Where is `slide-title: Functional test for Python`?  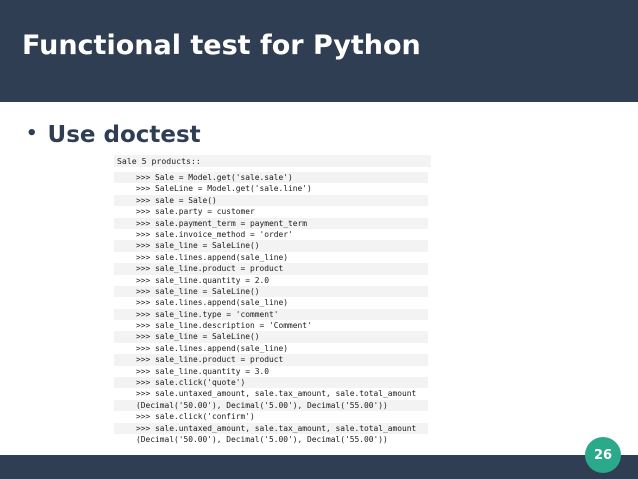 slide-title: Functional test for Python is located at coordinates (221, 45).